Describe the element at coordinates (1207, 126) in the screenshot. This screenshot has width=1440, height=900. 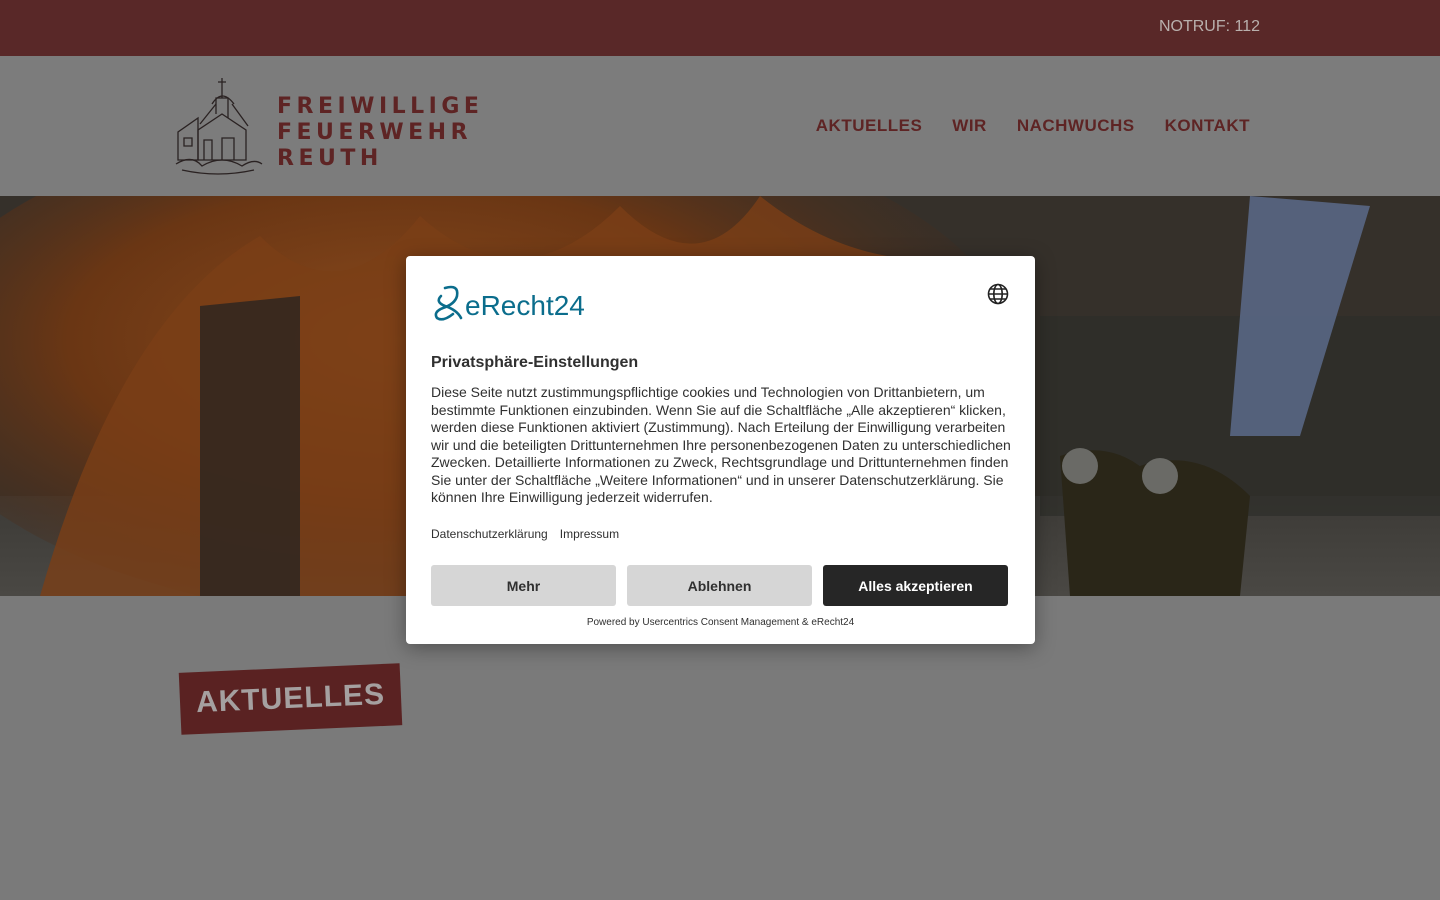
I see `nav-item-kontakt: KONTAKT` at that location.